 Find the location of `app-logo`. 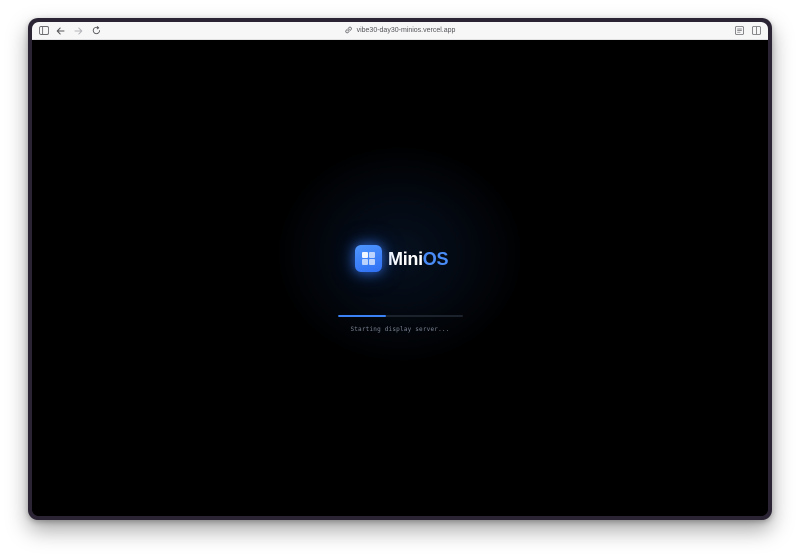

app-logo is located at coordinates (368, 258).